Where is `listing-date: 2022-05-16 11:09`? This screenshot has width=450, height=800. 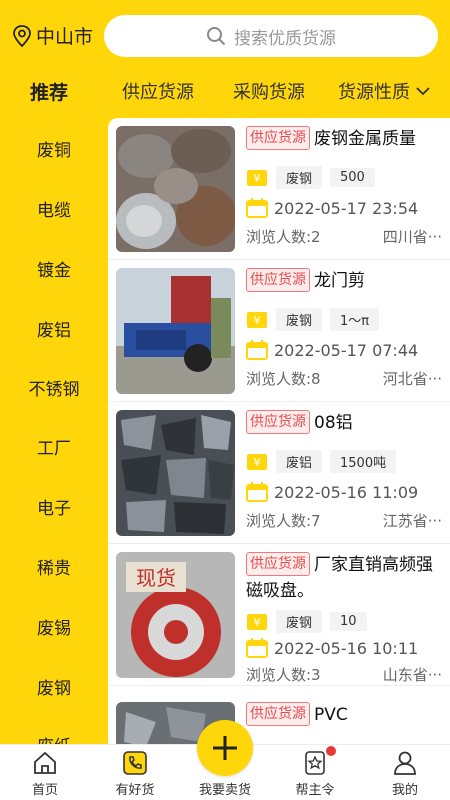 listing-date: 2022-05-16 11:09 is located at coordinates (346, 492).